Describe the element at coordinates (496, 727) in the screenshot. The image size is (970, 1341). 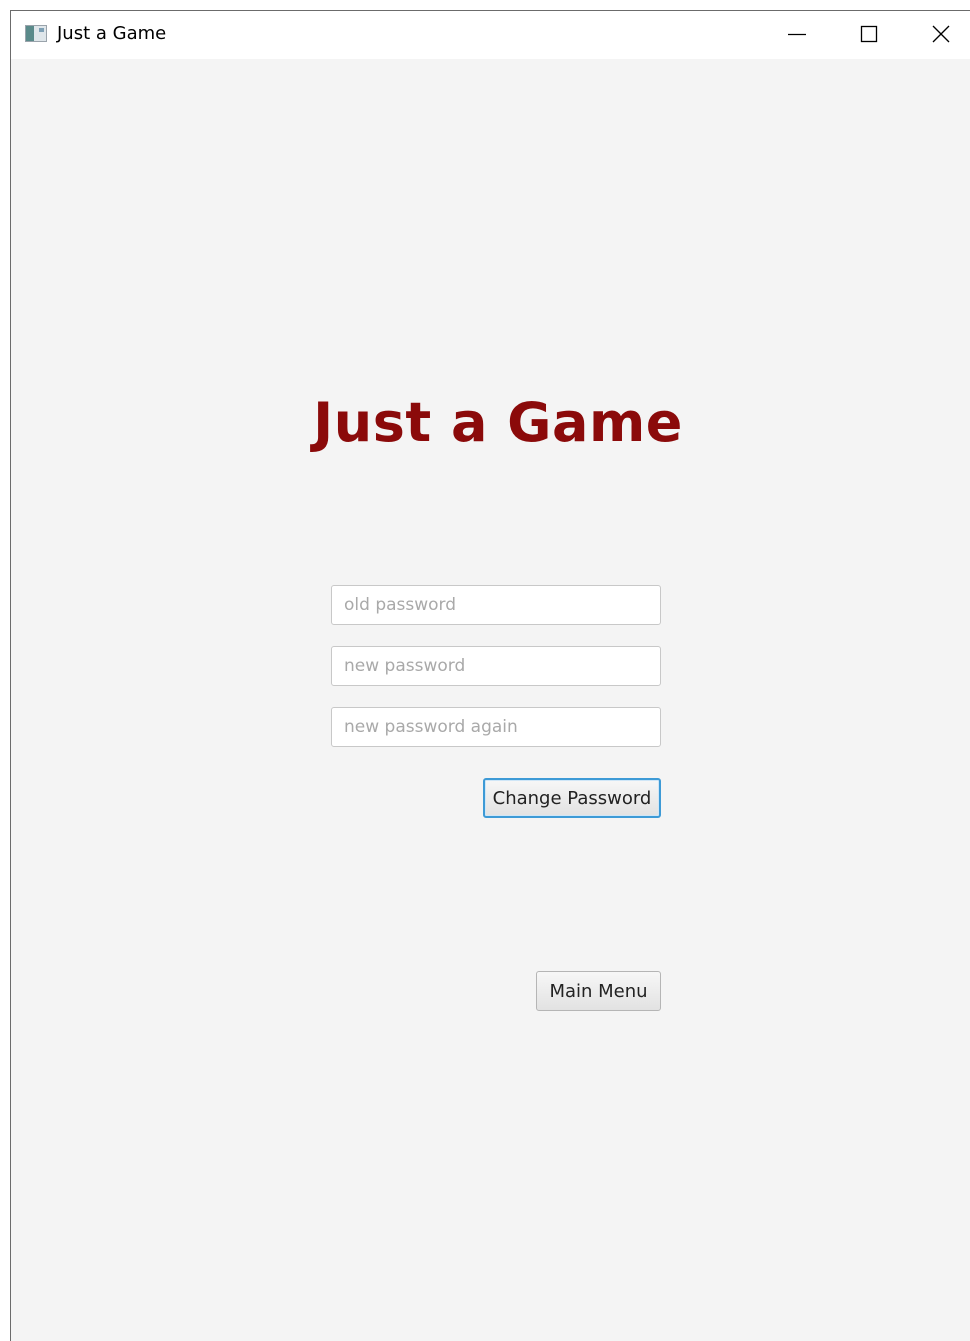
I see `new-password-again-field` at that location.